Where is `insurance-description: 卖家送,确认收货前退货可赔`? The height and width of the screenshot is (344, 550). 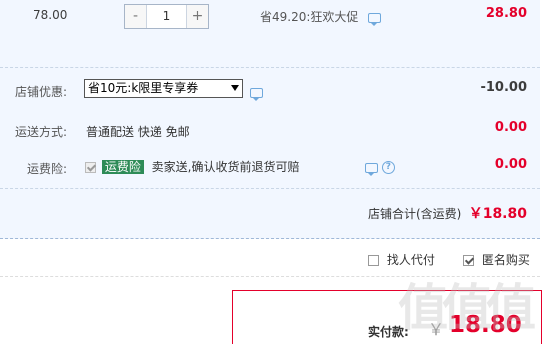 insurance-description: 卖家送,确认收货前退货可赔 is located at coordinates (225, 167).